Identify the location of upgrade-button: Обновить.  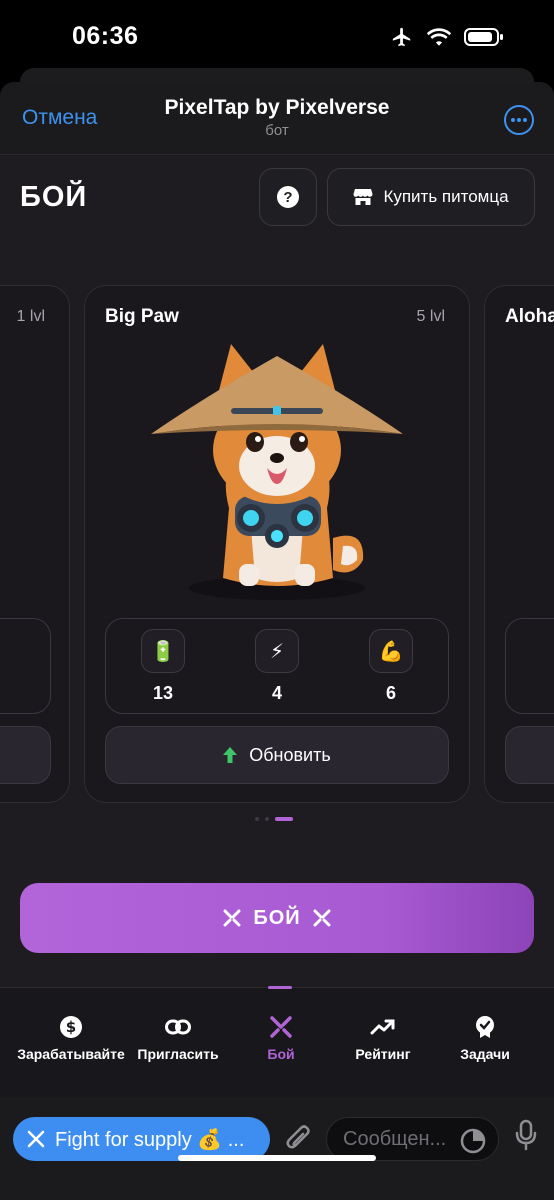
(277, 755).